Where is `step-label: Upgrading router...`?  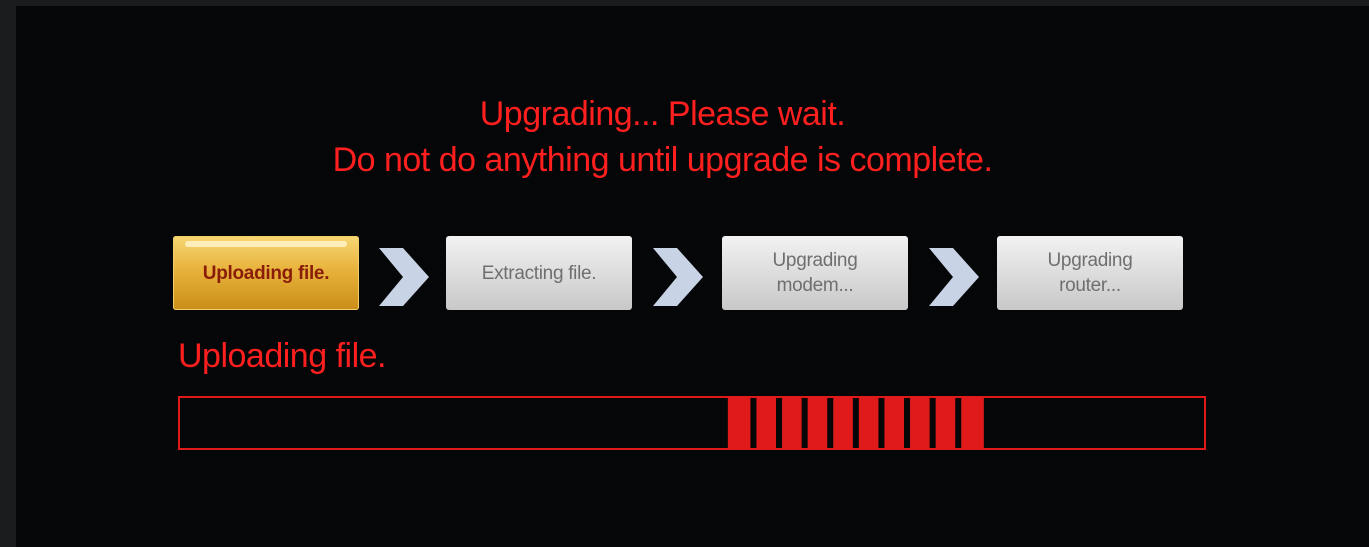
step-label: Upgrading router... is located at coordinates (1090, 273).